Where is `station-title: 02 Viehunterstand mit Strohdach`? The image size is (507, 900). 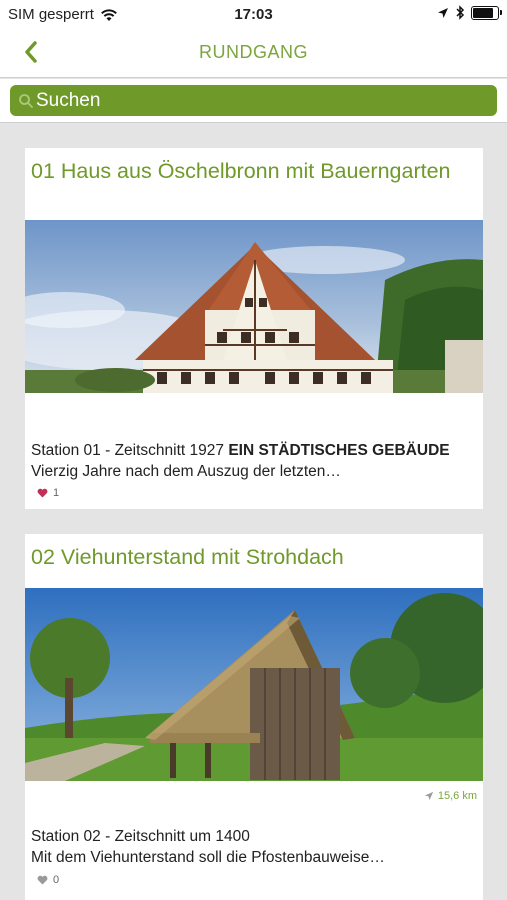
station-title: 02 Viehunterstand mit Strohdach is located at coordinates (187, 557).